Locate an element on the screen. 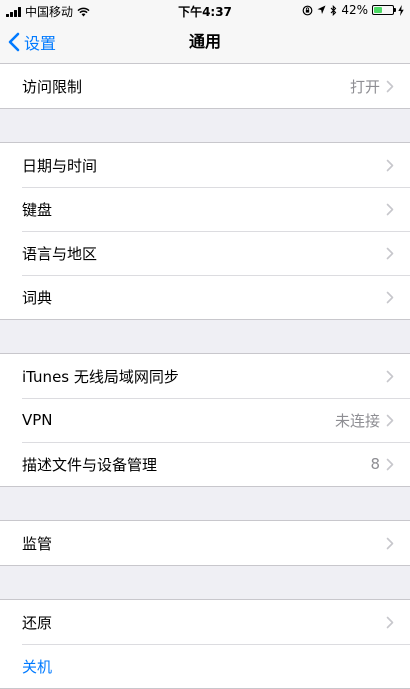 The height and width of the screenshot is (689, 410). row-supervision: 监管 is located at coordinates (205, 543).